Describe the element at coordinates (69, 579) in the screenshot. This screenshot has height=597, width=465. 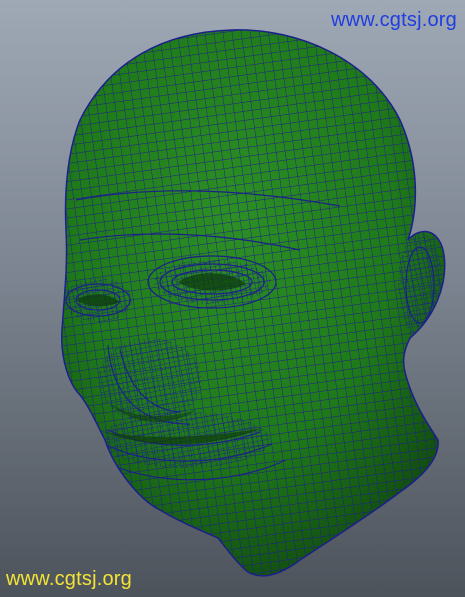
I see `watermark-bottom: www.cgtsj.org` at that location.